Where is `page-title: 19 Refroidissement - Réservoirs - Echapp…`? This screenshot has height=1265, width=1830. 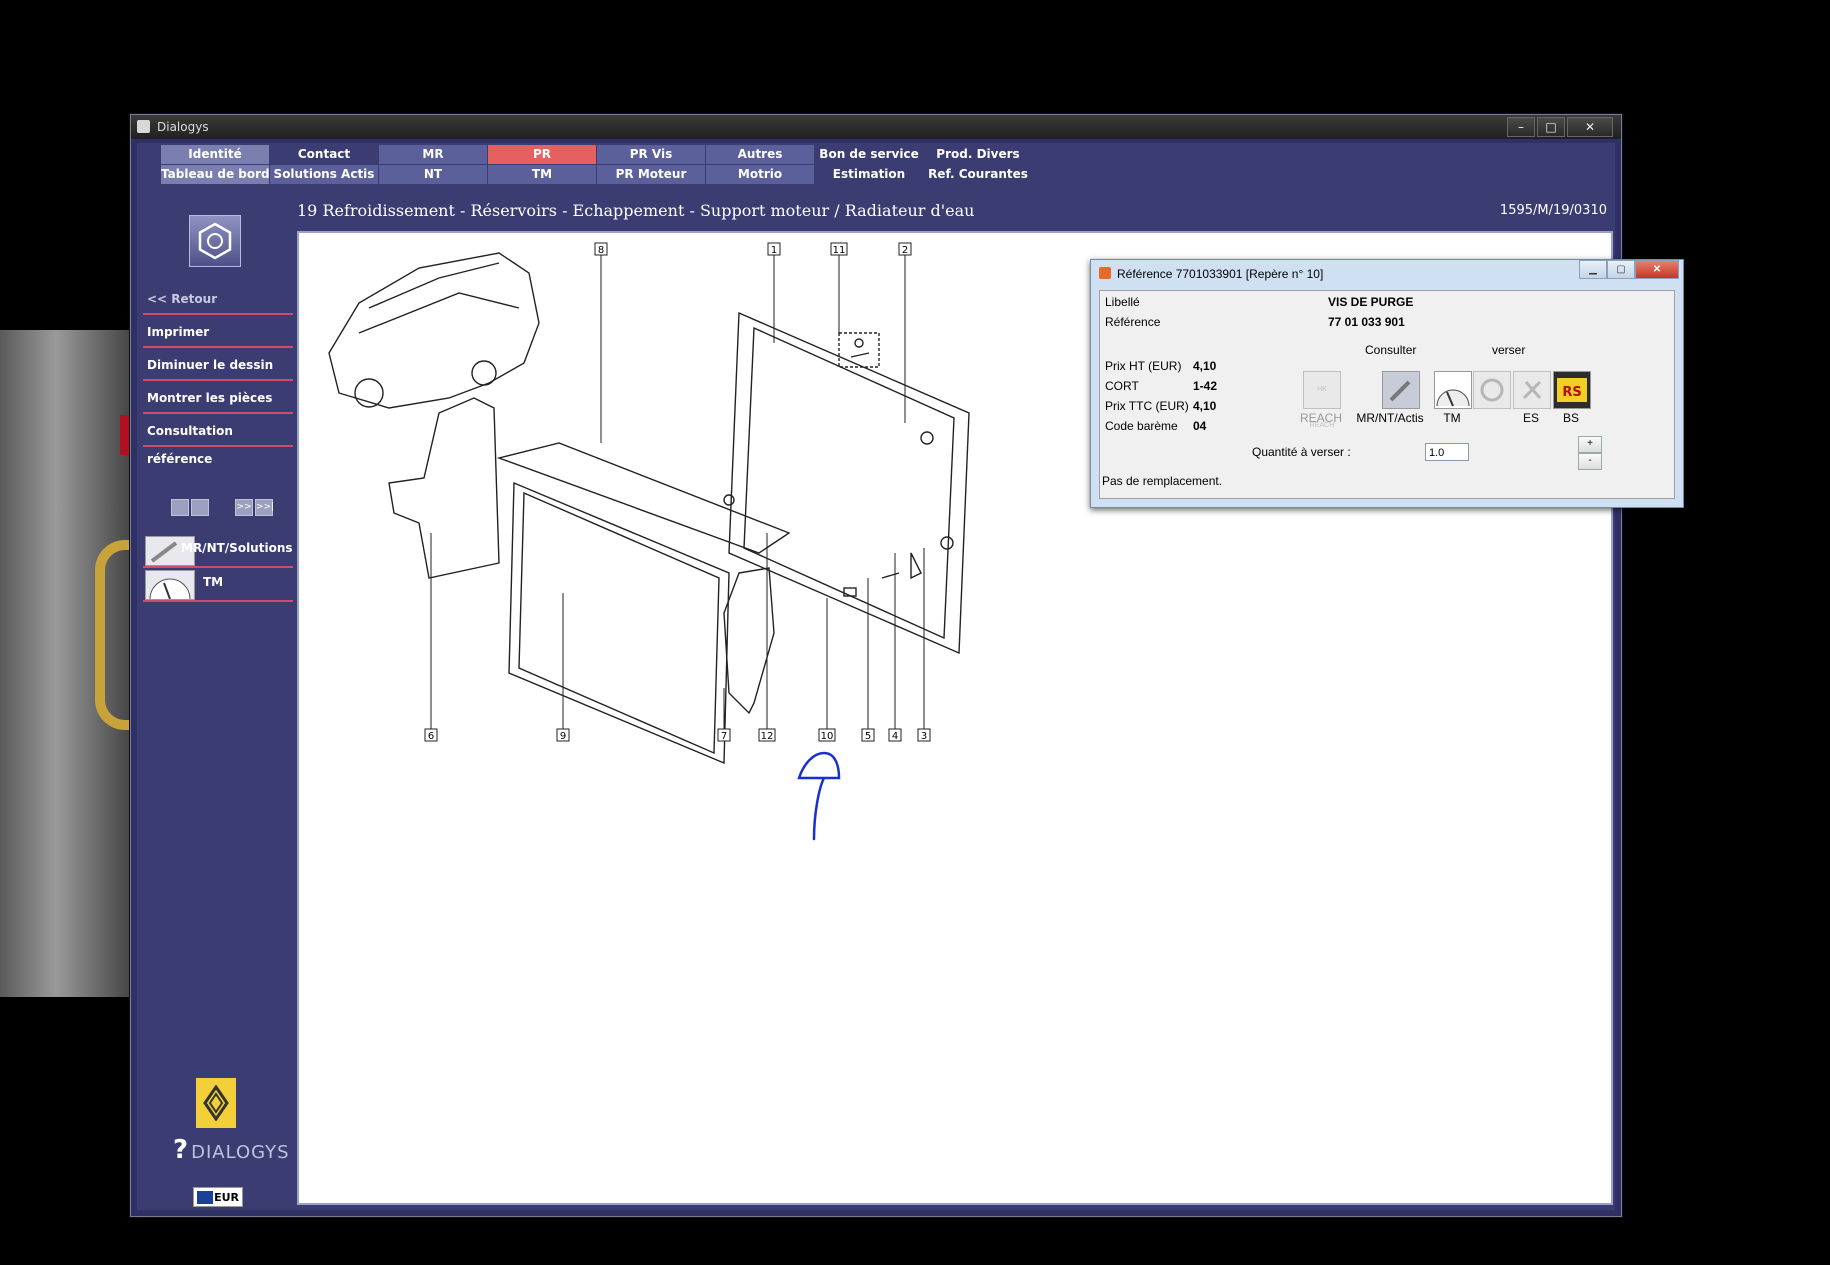
page-title: 19 Refroidissement - Réservoirs - Echapp… is located at coordinates (636, 210).